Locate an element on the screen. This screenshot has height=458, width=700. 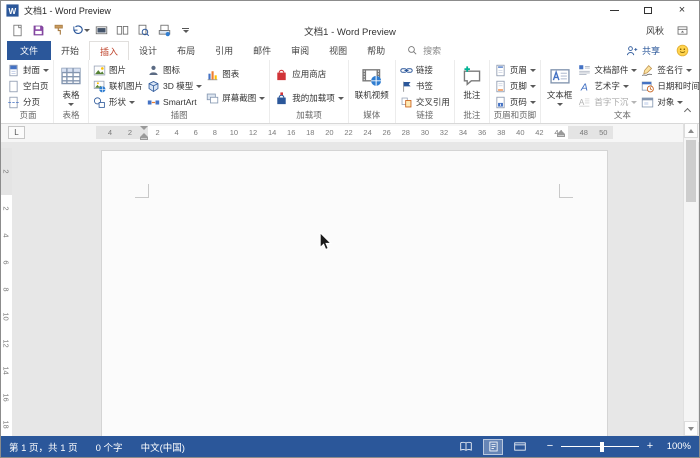
bookmark-flag-icon is located at coordinates (407, 86).